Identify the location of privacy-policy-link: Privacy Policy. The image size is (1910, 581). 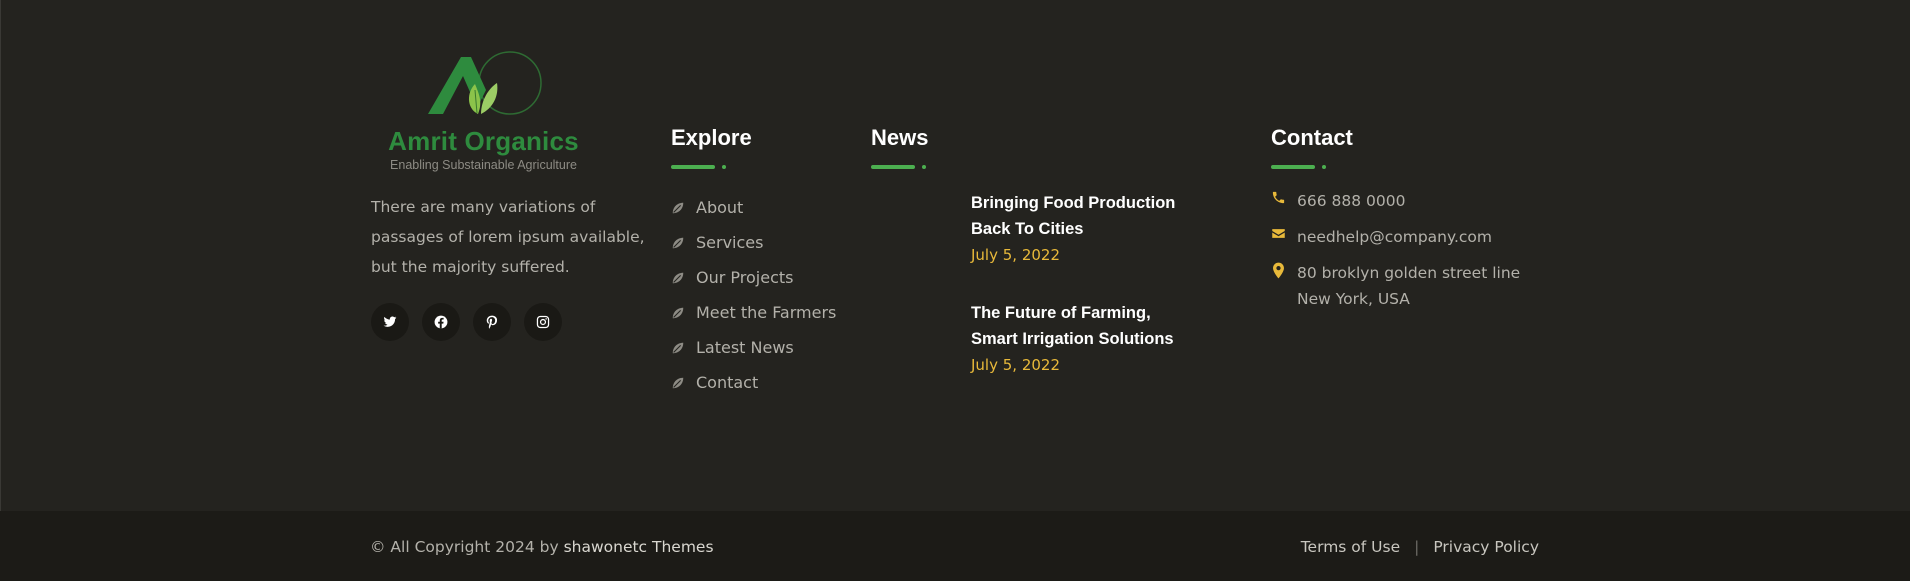
(1486, 547).